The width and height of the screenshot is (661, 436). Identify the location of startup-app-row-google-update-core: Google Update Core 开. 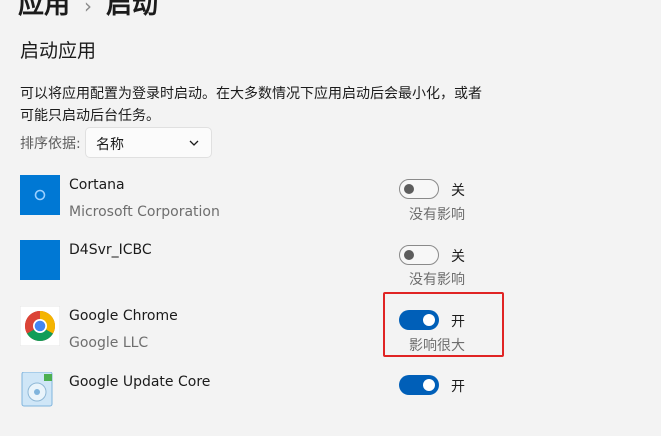
(330, 404).